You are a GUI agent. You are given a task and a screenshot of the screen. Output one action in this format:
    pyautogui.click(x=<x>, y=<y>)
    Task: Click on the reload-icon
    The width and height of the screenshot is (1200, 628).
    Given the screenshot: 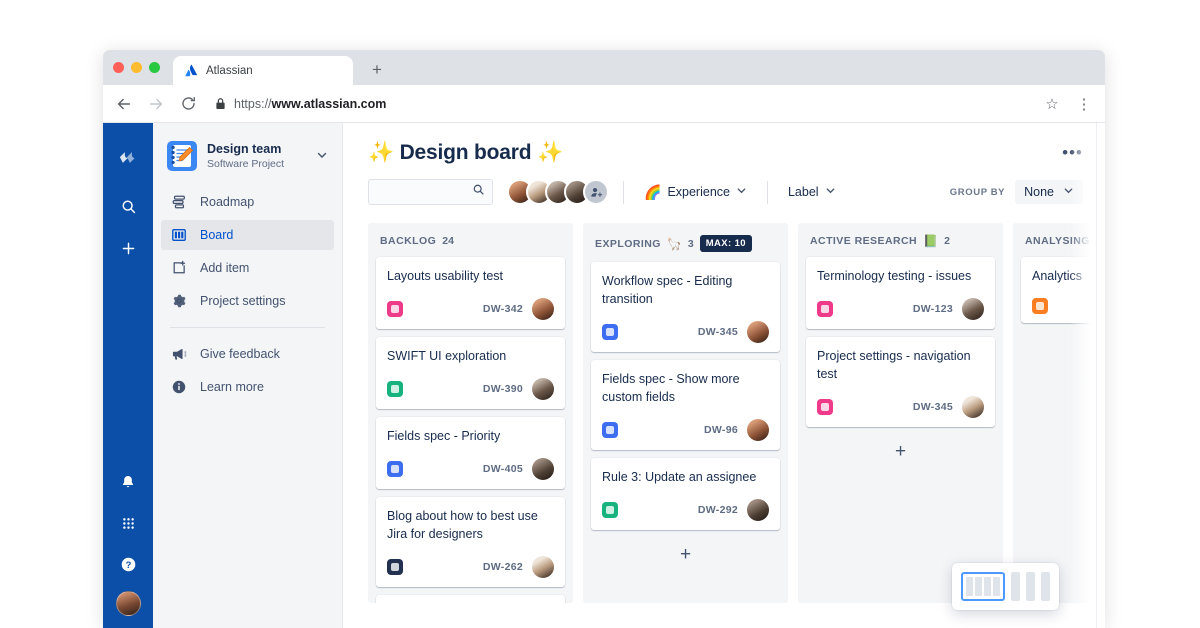 What is the action you would take?
    pyautogui.click(x=188, y=104)
    